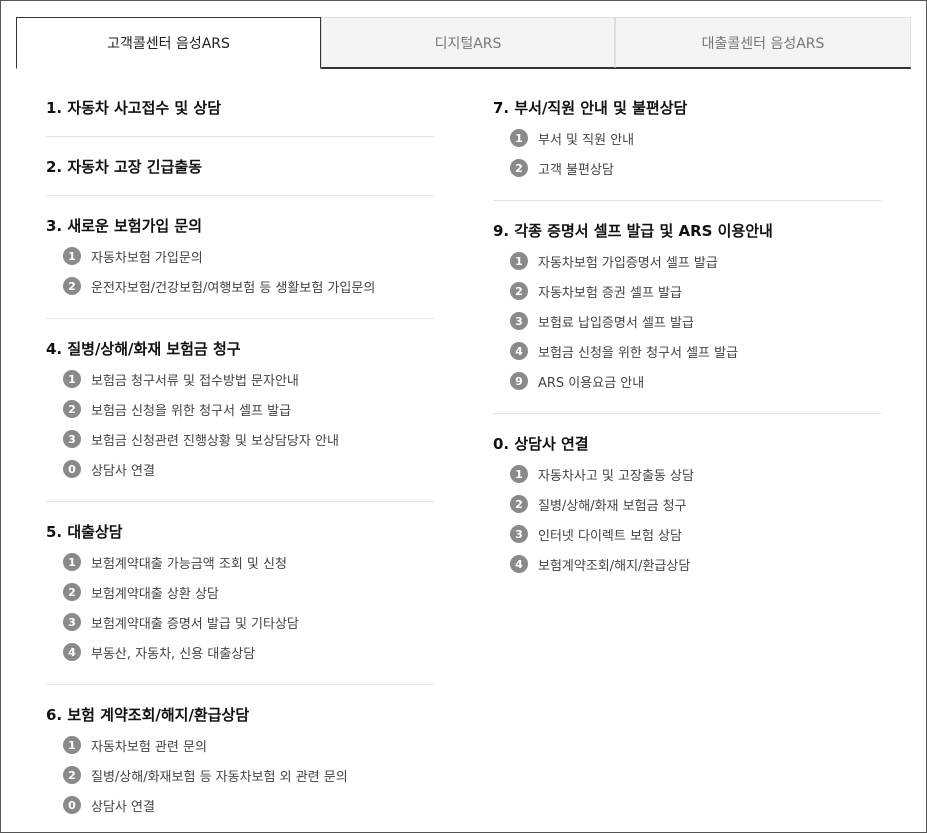 This screenshot has height=833, width=927. What do you see at coordinates (687, 443) in the screenshot?
I see `section-title: 0. 상담사 연결` at bounding box center [687, 443].